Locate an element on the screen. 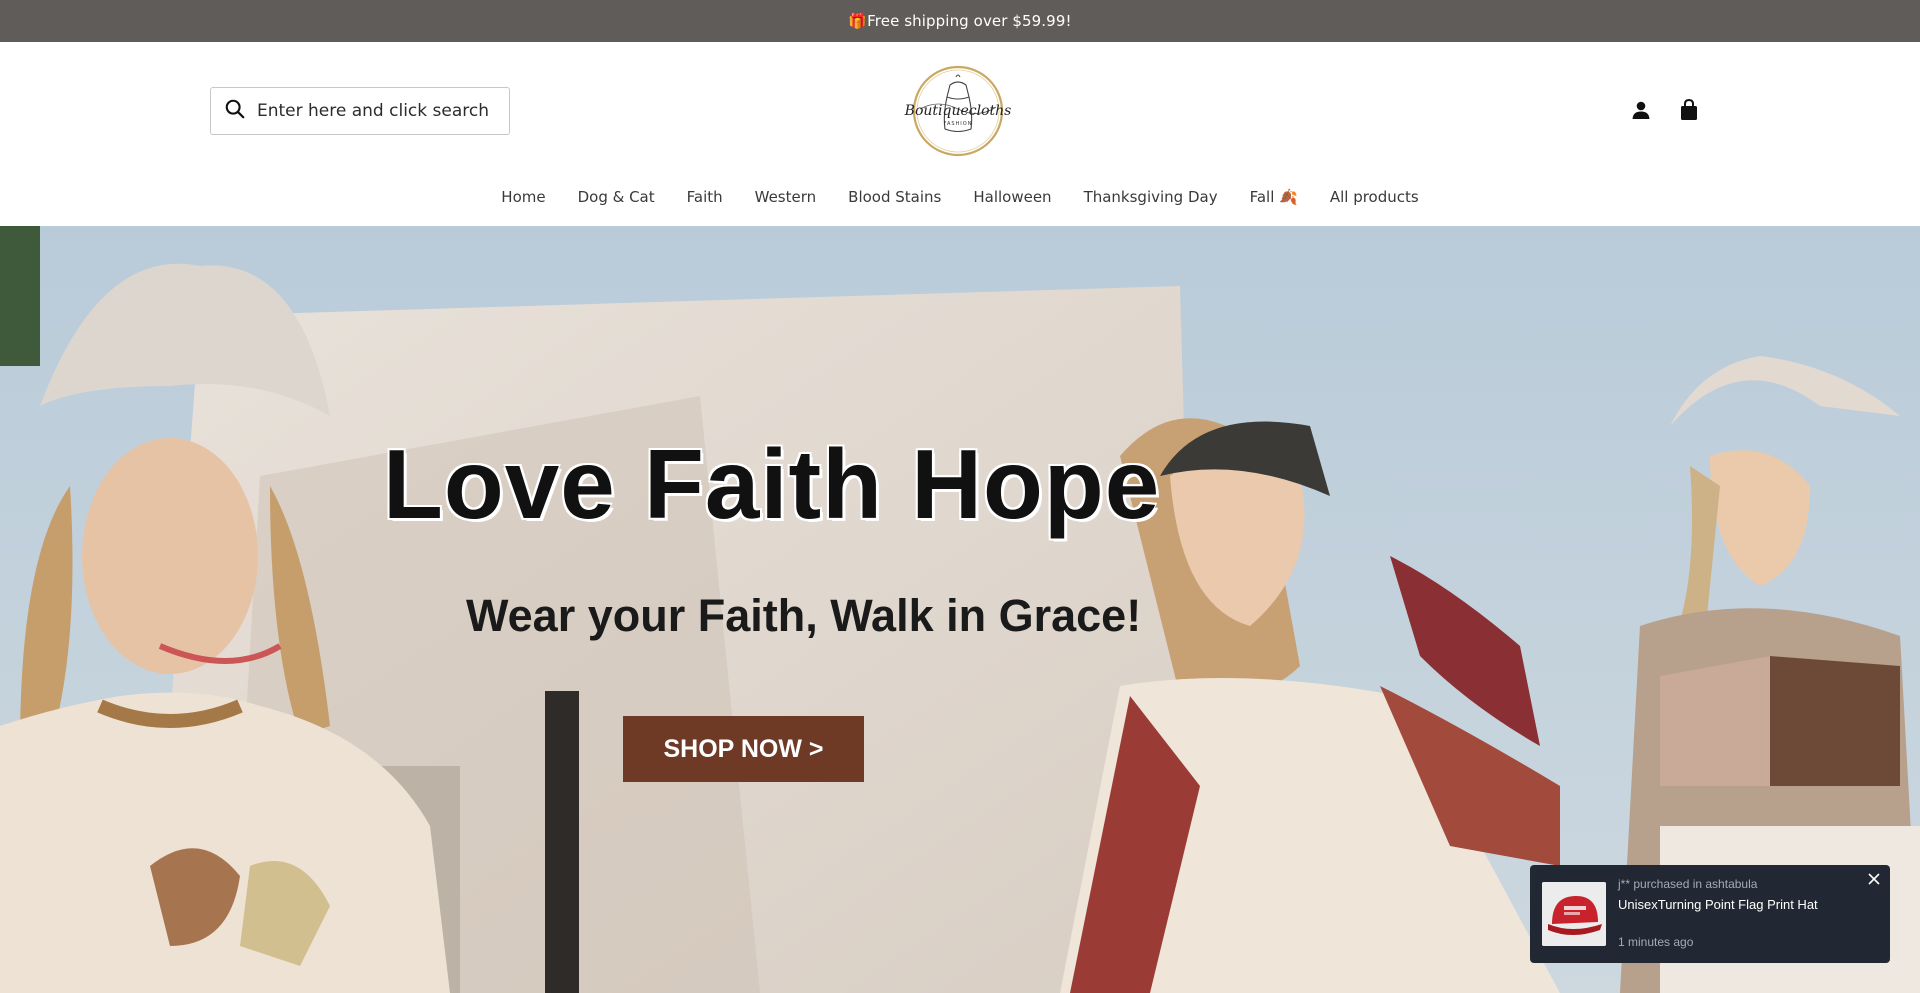  hero-subtitle: Wear your Faith, Walk in Grace! is located at coordinates (804, 615).